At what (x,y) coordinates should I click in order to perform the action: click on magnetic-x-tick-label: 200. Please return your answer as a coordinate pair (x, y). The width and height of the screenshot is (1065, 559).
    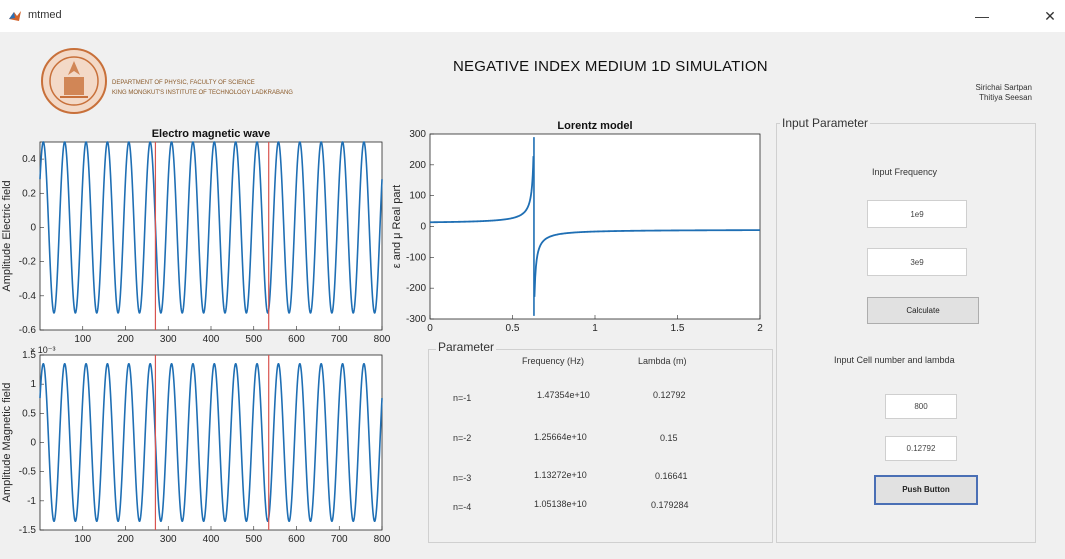
    Looking at the image, I should click on (125, 539).